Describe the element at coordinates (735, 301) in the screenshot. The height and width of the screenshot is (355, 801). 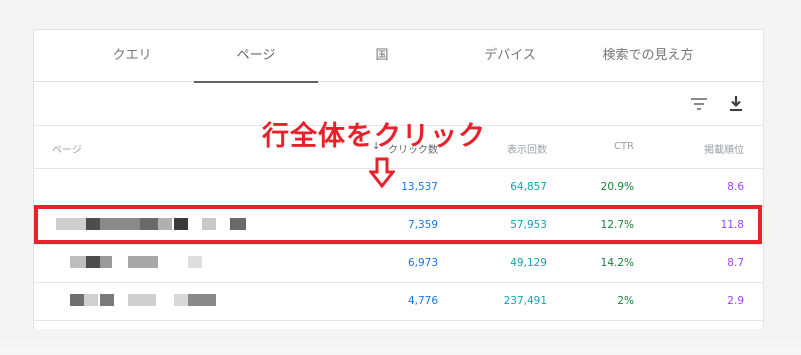
I see `position-value: 2.9` at that location.